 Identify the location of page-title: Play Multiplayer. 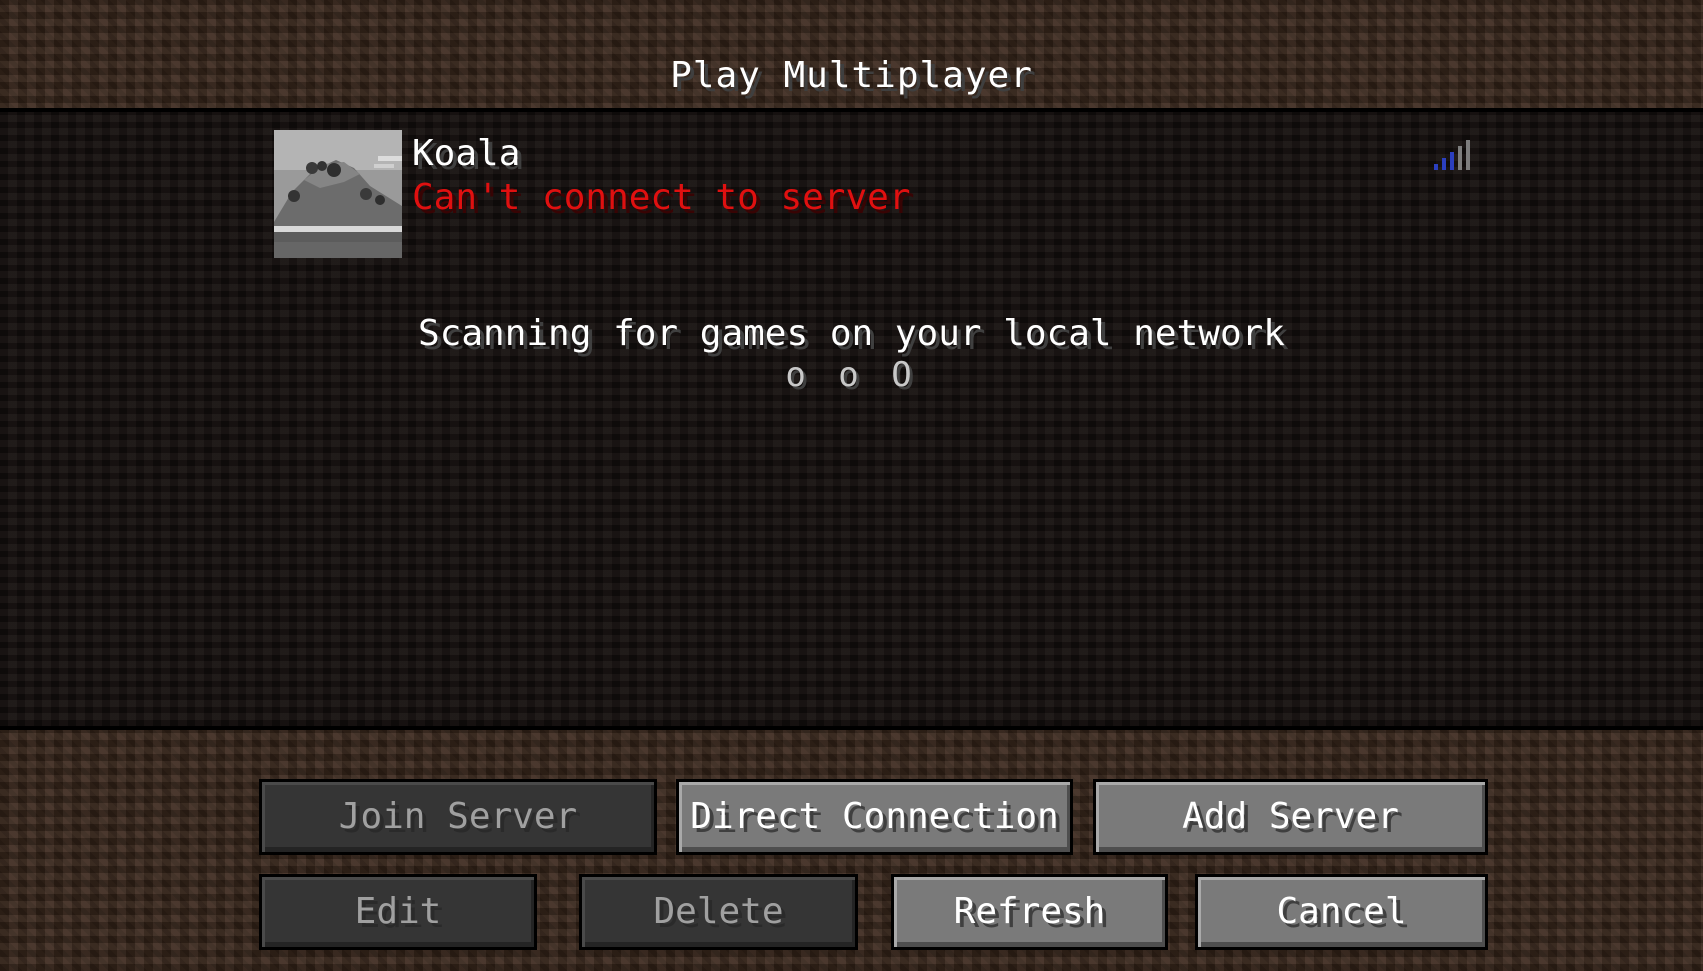
(851, 75).